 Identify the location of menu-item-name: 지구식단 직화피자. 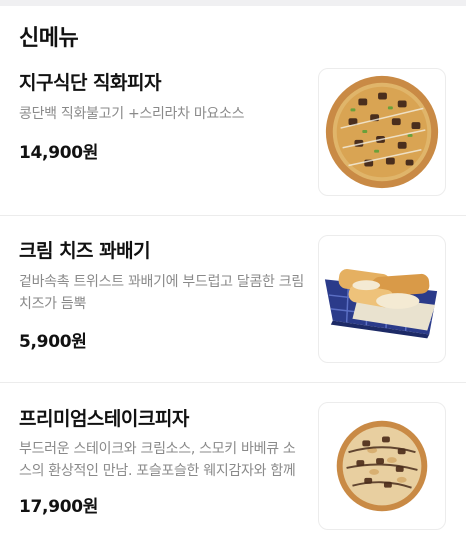
(90, 83).